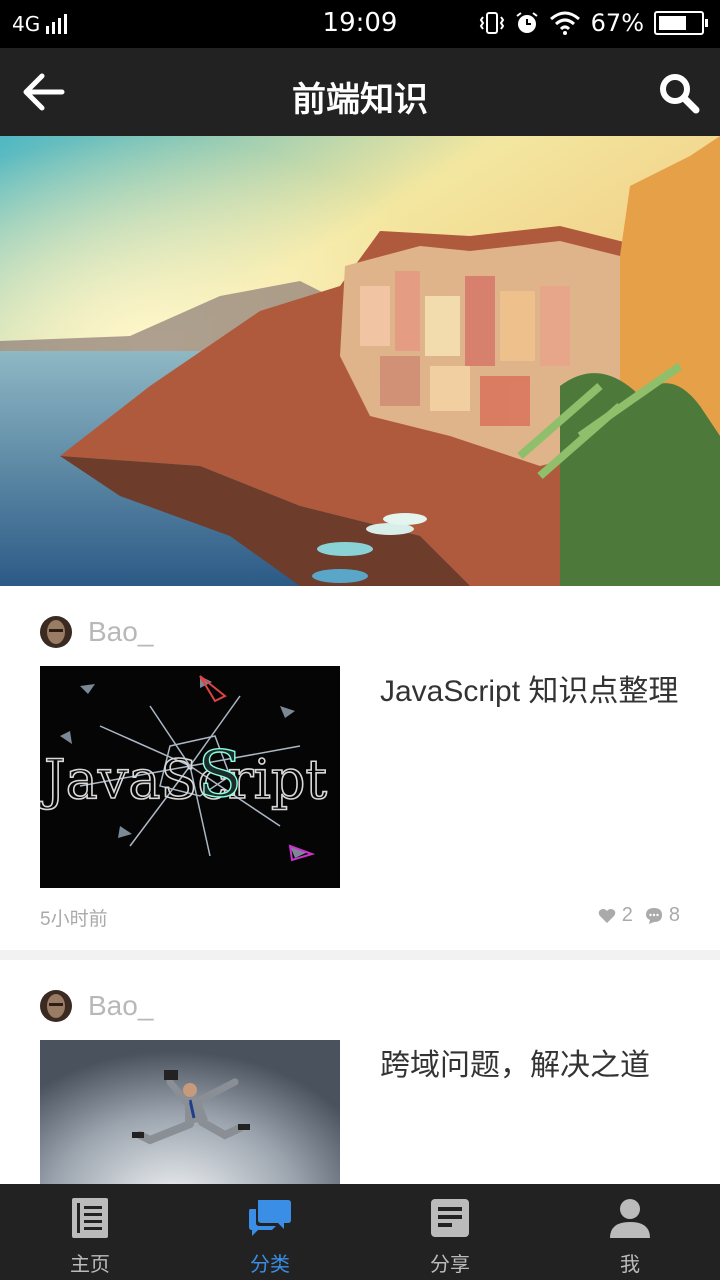 The height and width of the screenshot is (1280, 720). I want to click on heart-icon, so click(607, 916).